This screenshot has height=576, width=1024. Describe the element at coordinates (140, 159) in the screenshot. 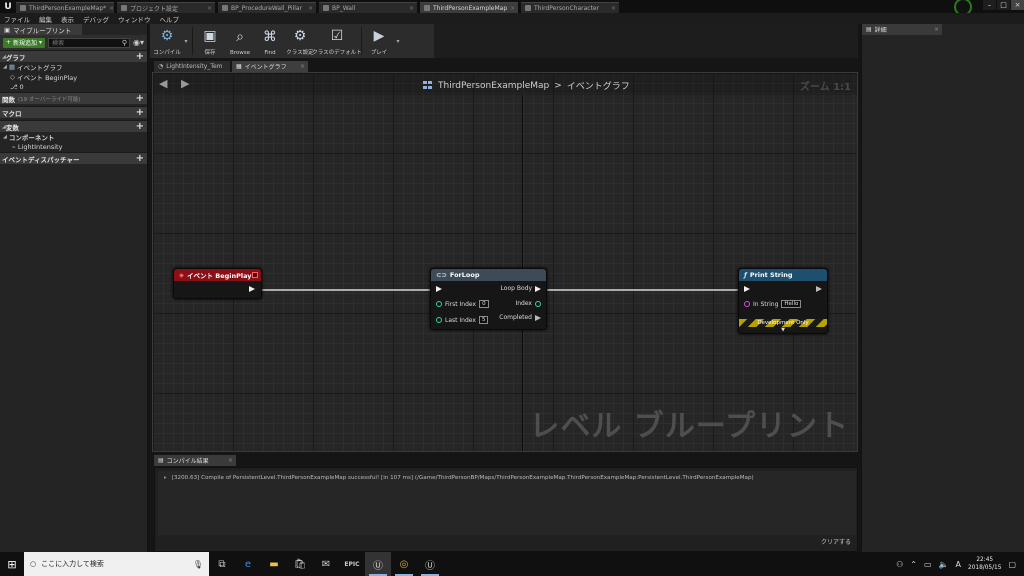

I see `add-dispatcher-plus-icon: +` at that location.